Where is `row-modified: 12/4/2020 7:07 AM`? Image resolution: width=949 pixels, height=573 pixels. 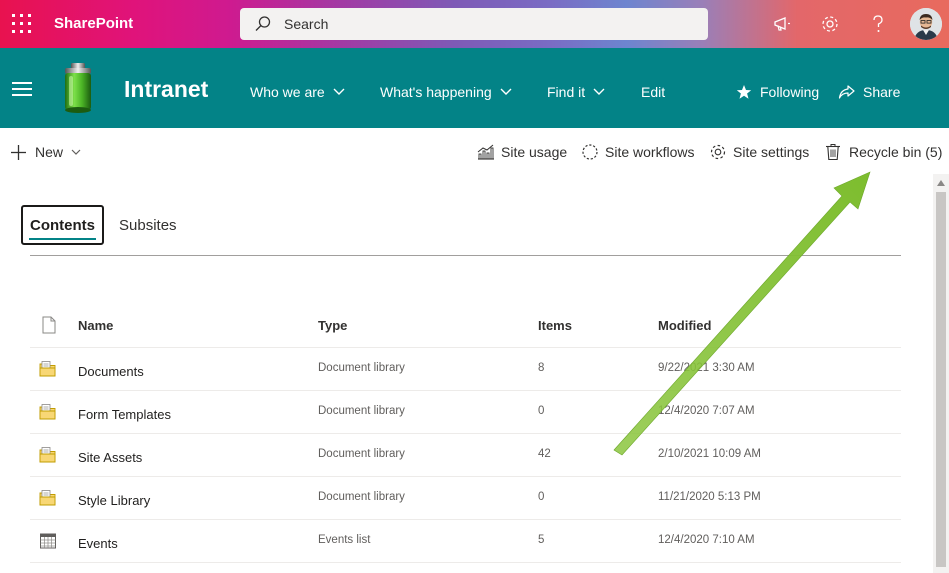
row-modified: 12/4/2020 7:07 AM is located at coordinates (706, 411).